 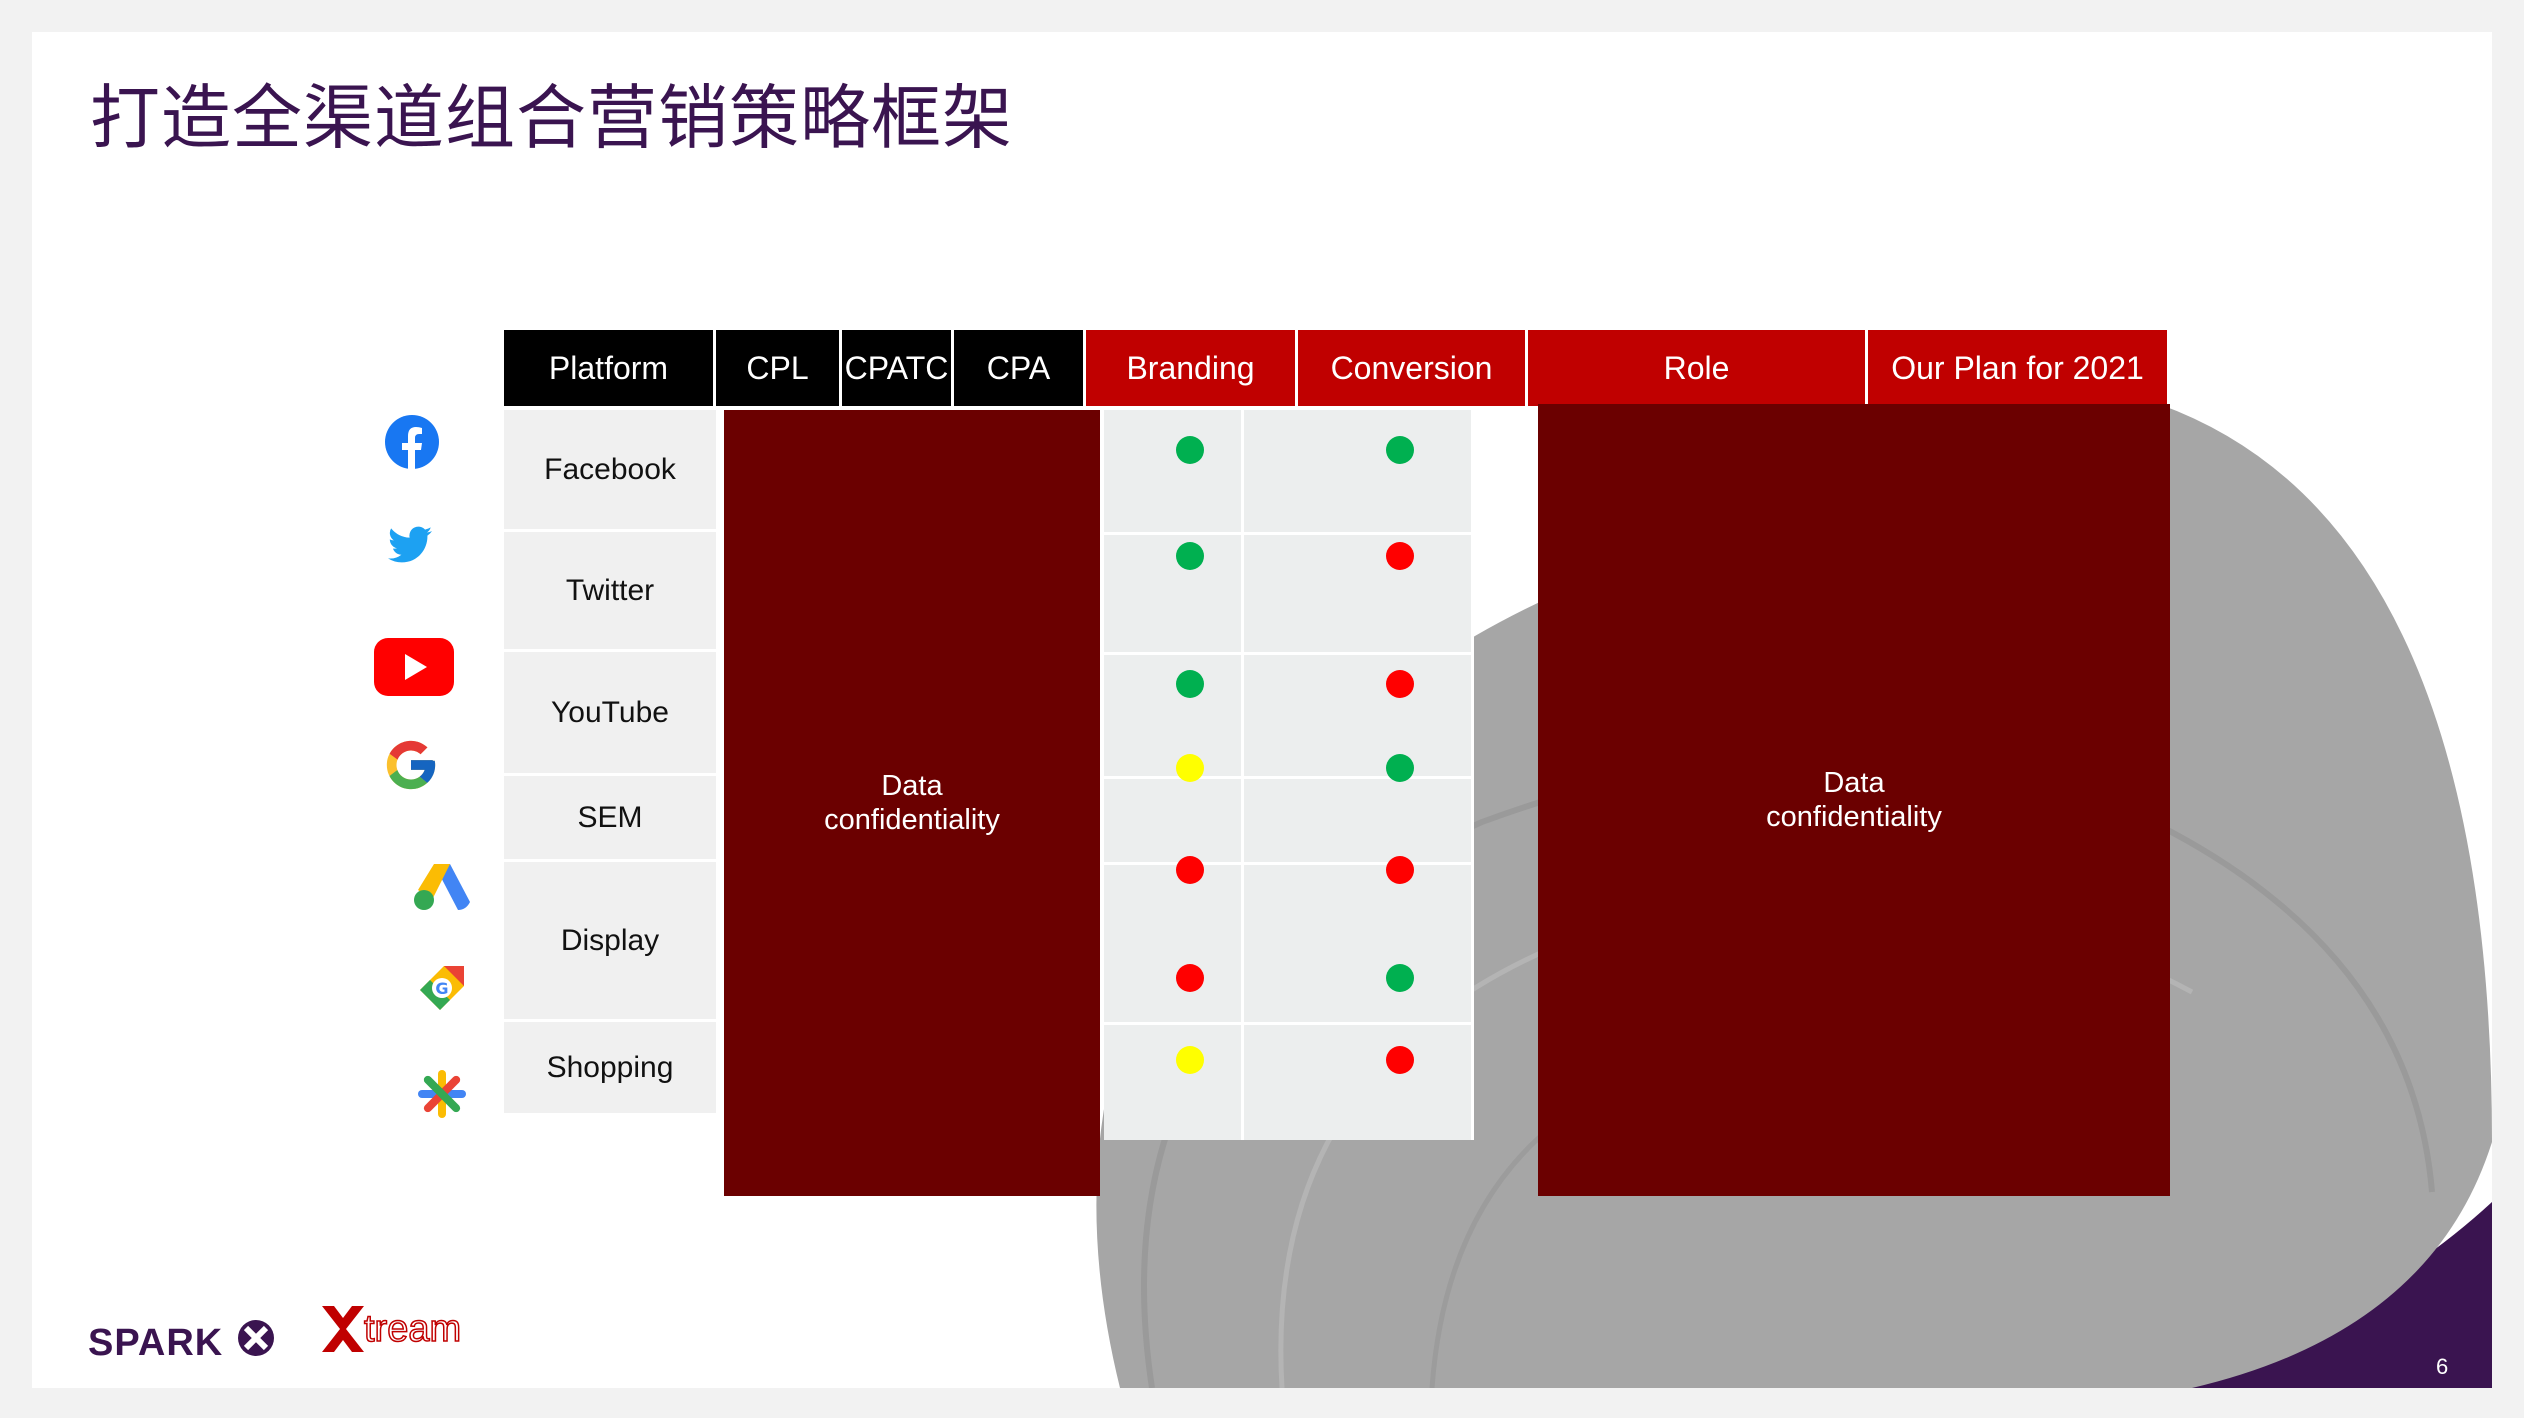 I want to click on header-our-plan-for-2021: Our Plan for 2021, so click(x=2019, y=368).